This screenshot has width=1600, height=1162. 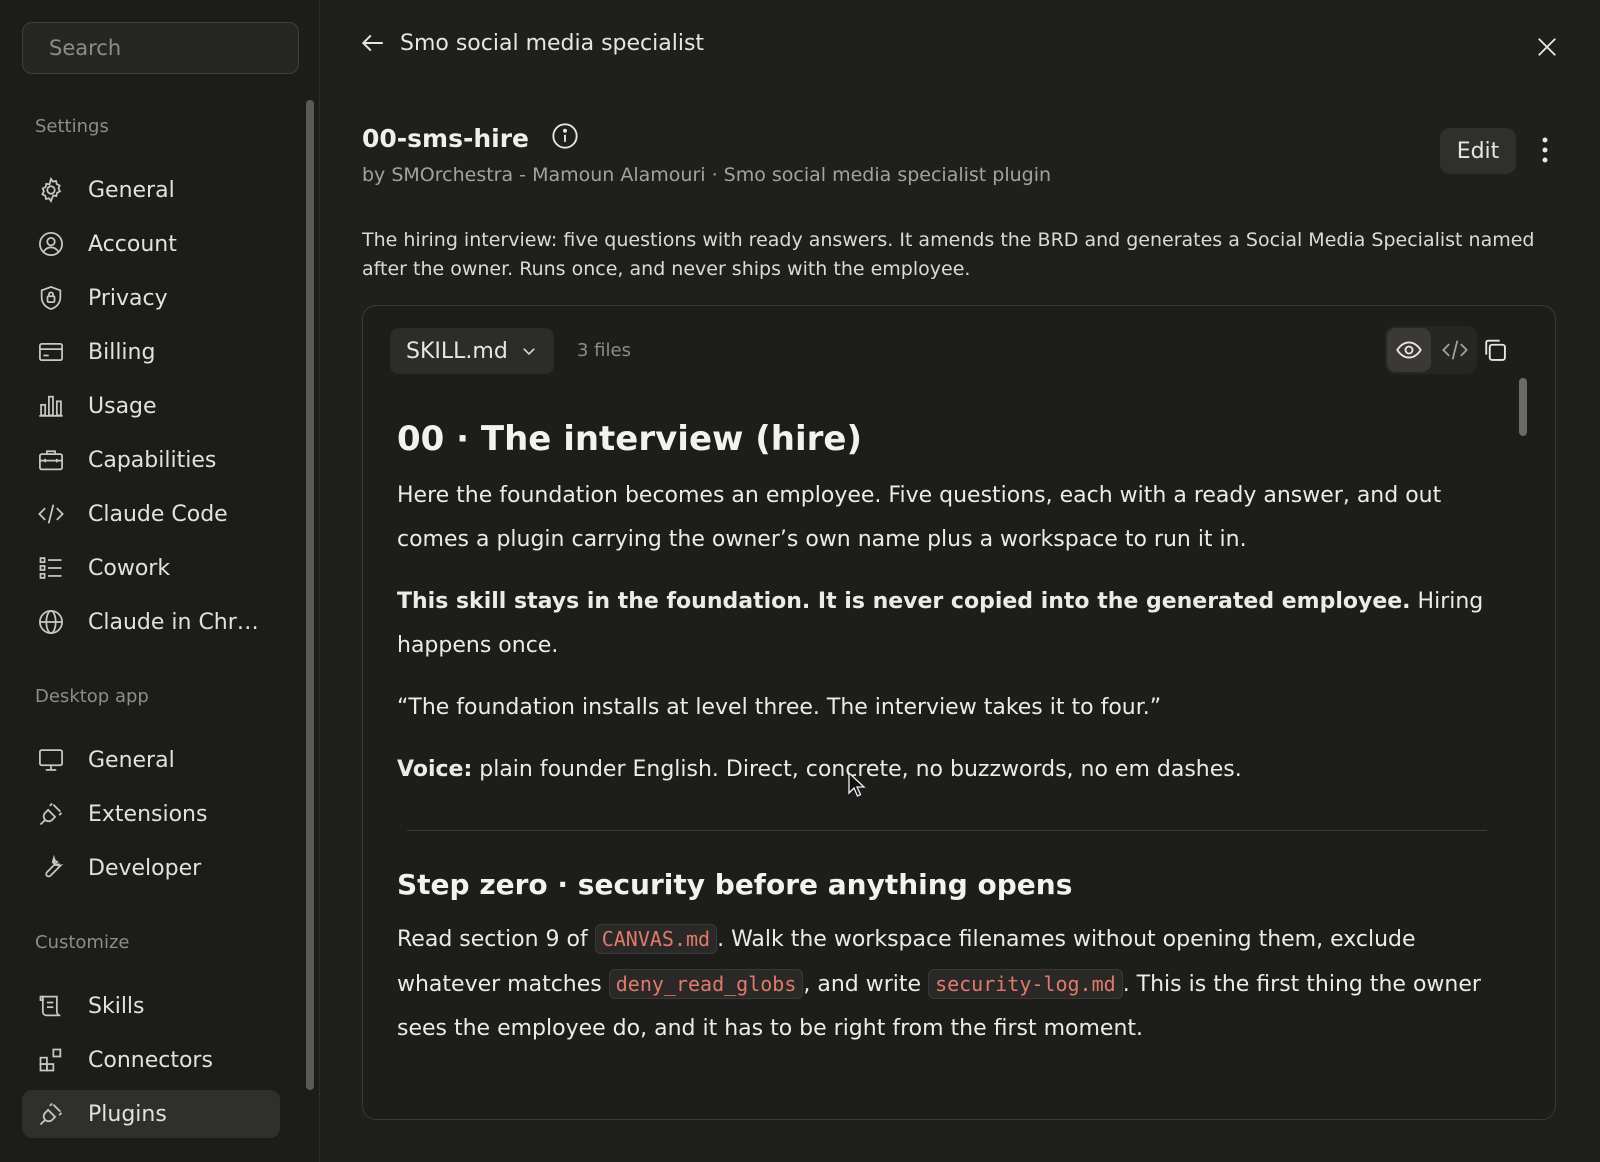 What do you see at coordinates (630, 439) in the screenshot?
I see `doc-heading-1: 00 · The interview (hire)` at bounding box center [630, 439].